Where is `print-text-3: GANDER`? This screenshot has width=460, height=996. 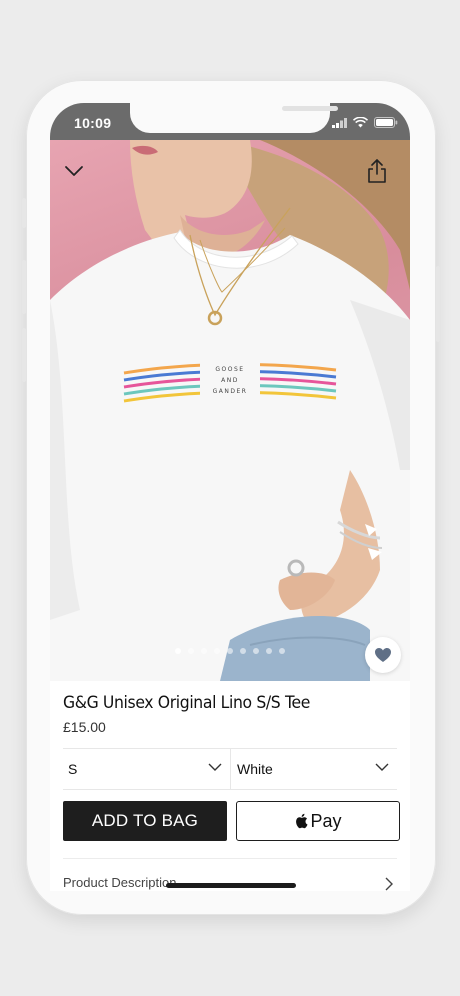
print-text-3: GANDER is located at coordinates (230, 391).